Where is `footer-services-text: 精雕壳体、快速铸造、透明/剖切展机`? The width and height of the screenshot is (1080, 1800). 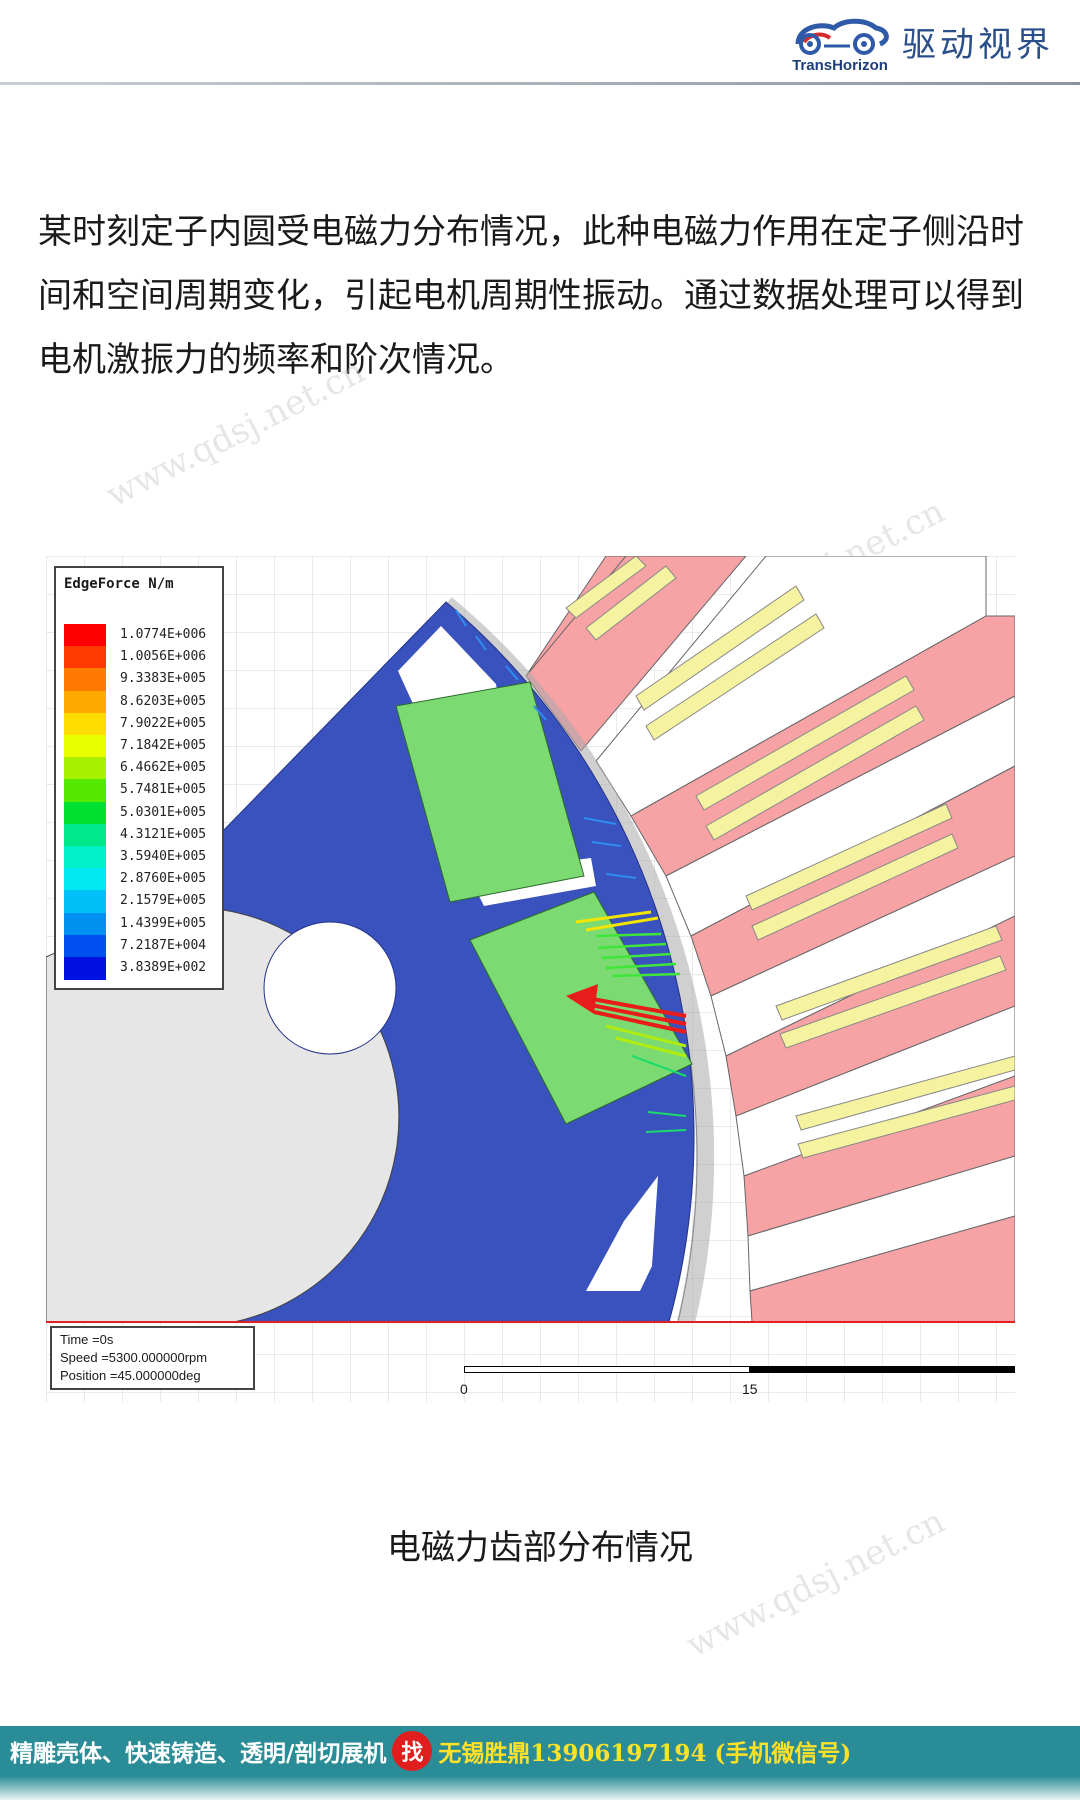
footer-services-text: 精雕壳体、快速铸造、透明/剖切展机 is located at coordinates (198, 1753).